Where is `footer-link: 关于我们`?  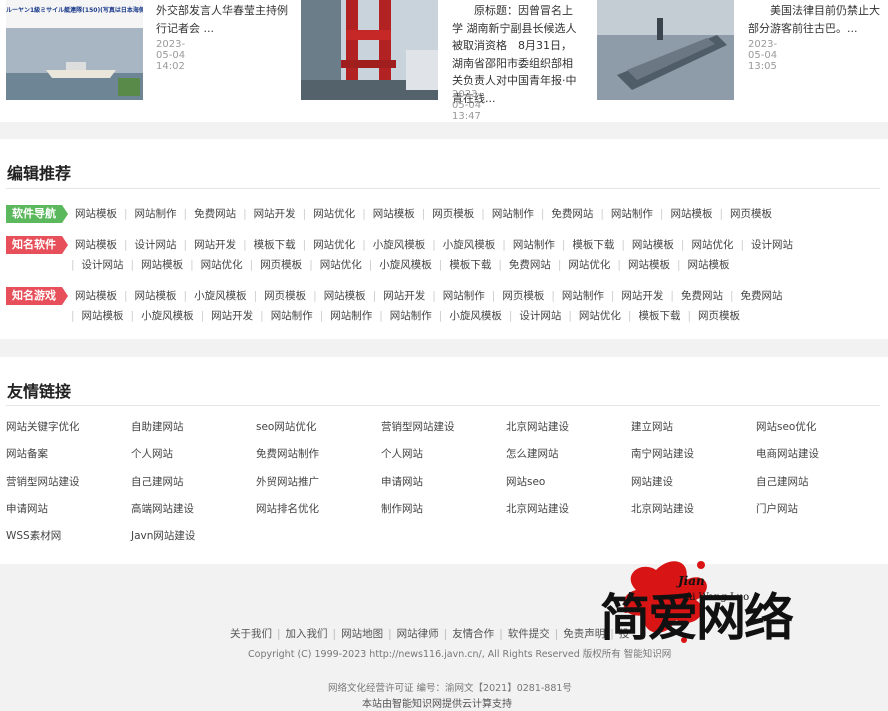
footer-link: 关于我们 is located at coordinates (251, 634).